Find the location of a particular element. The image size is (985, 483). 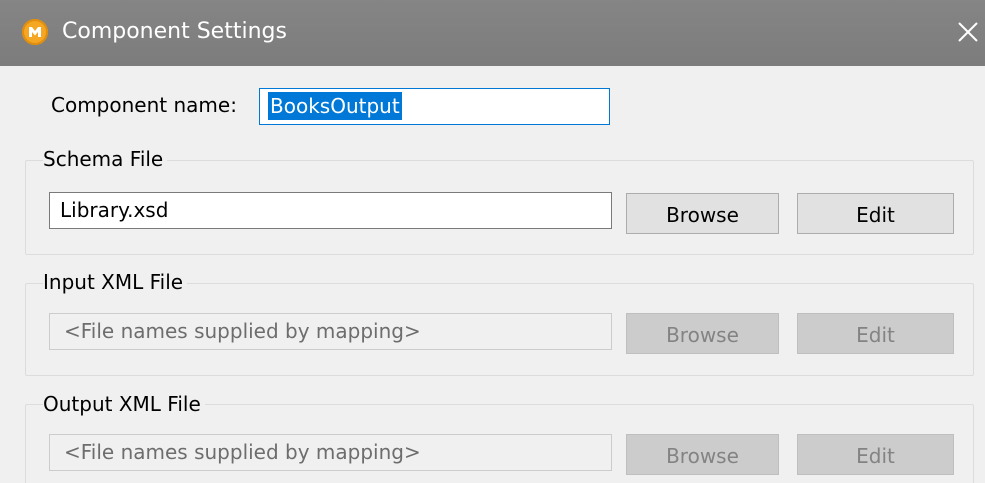

output-xml-file-group-label: Output XML File is located at coordinates (124, 404).